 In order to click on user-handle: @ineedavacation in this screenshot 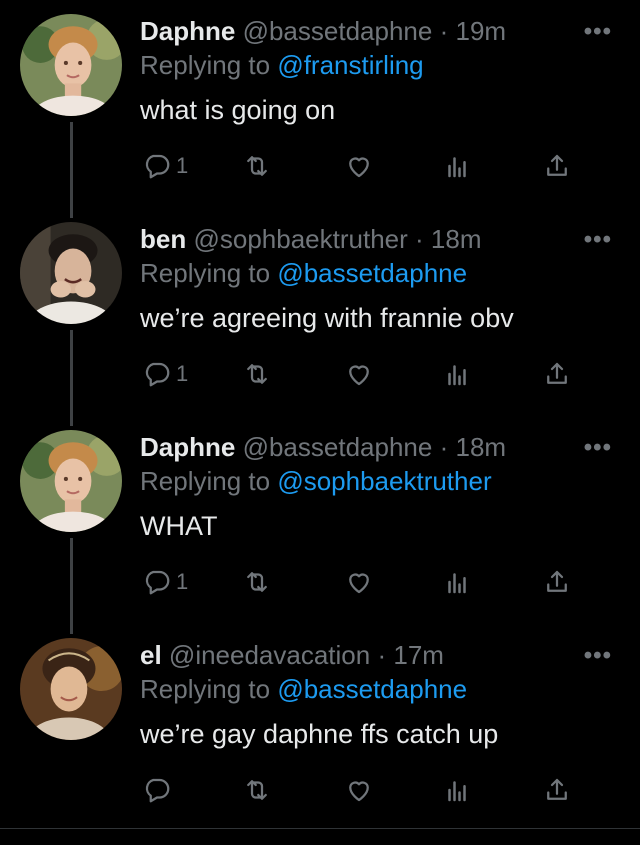, I will do `click(269, 655)`.